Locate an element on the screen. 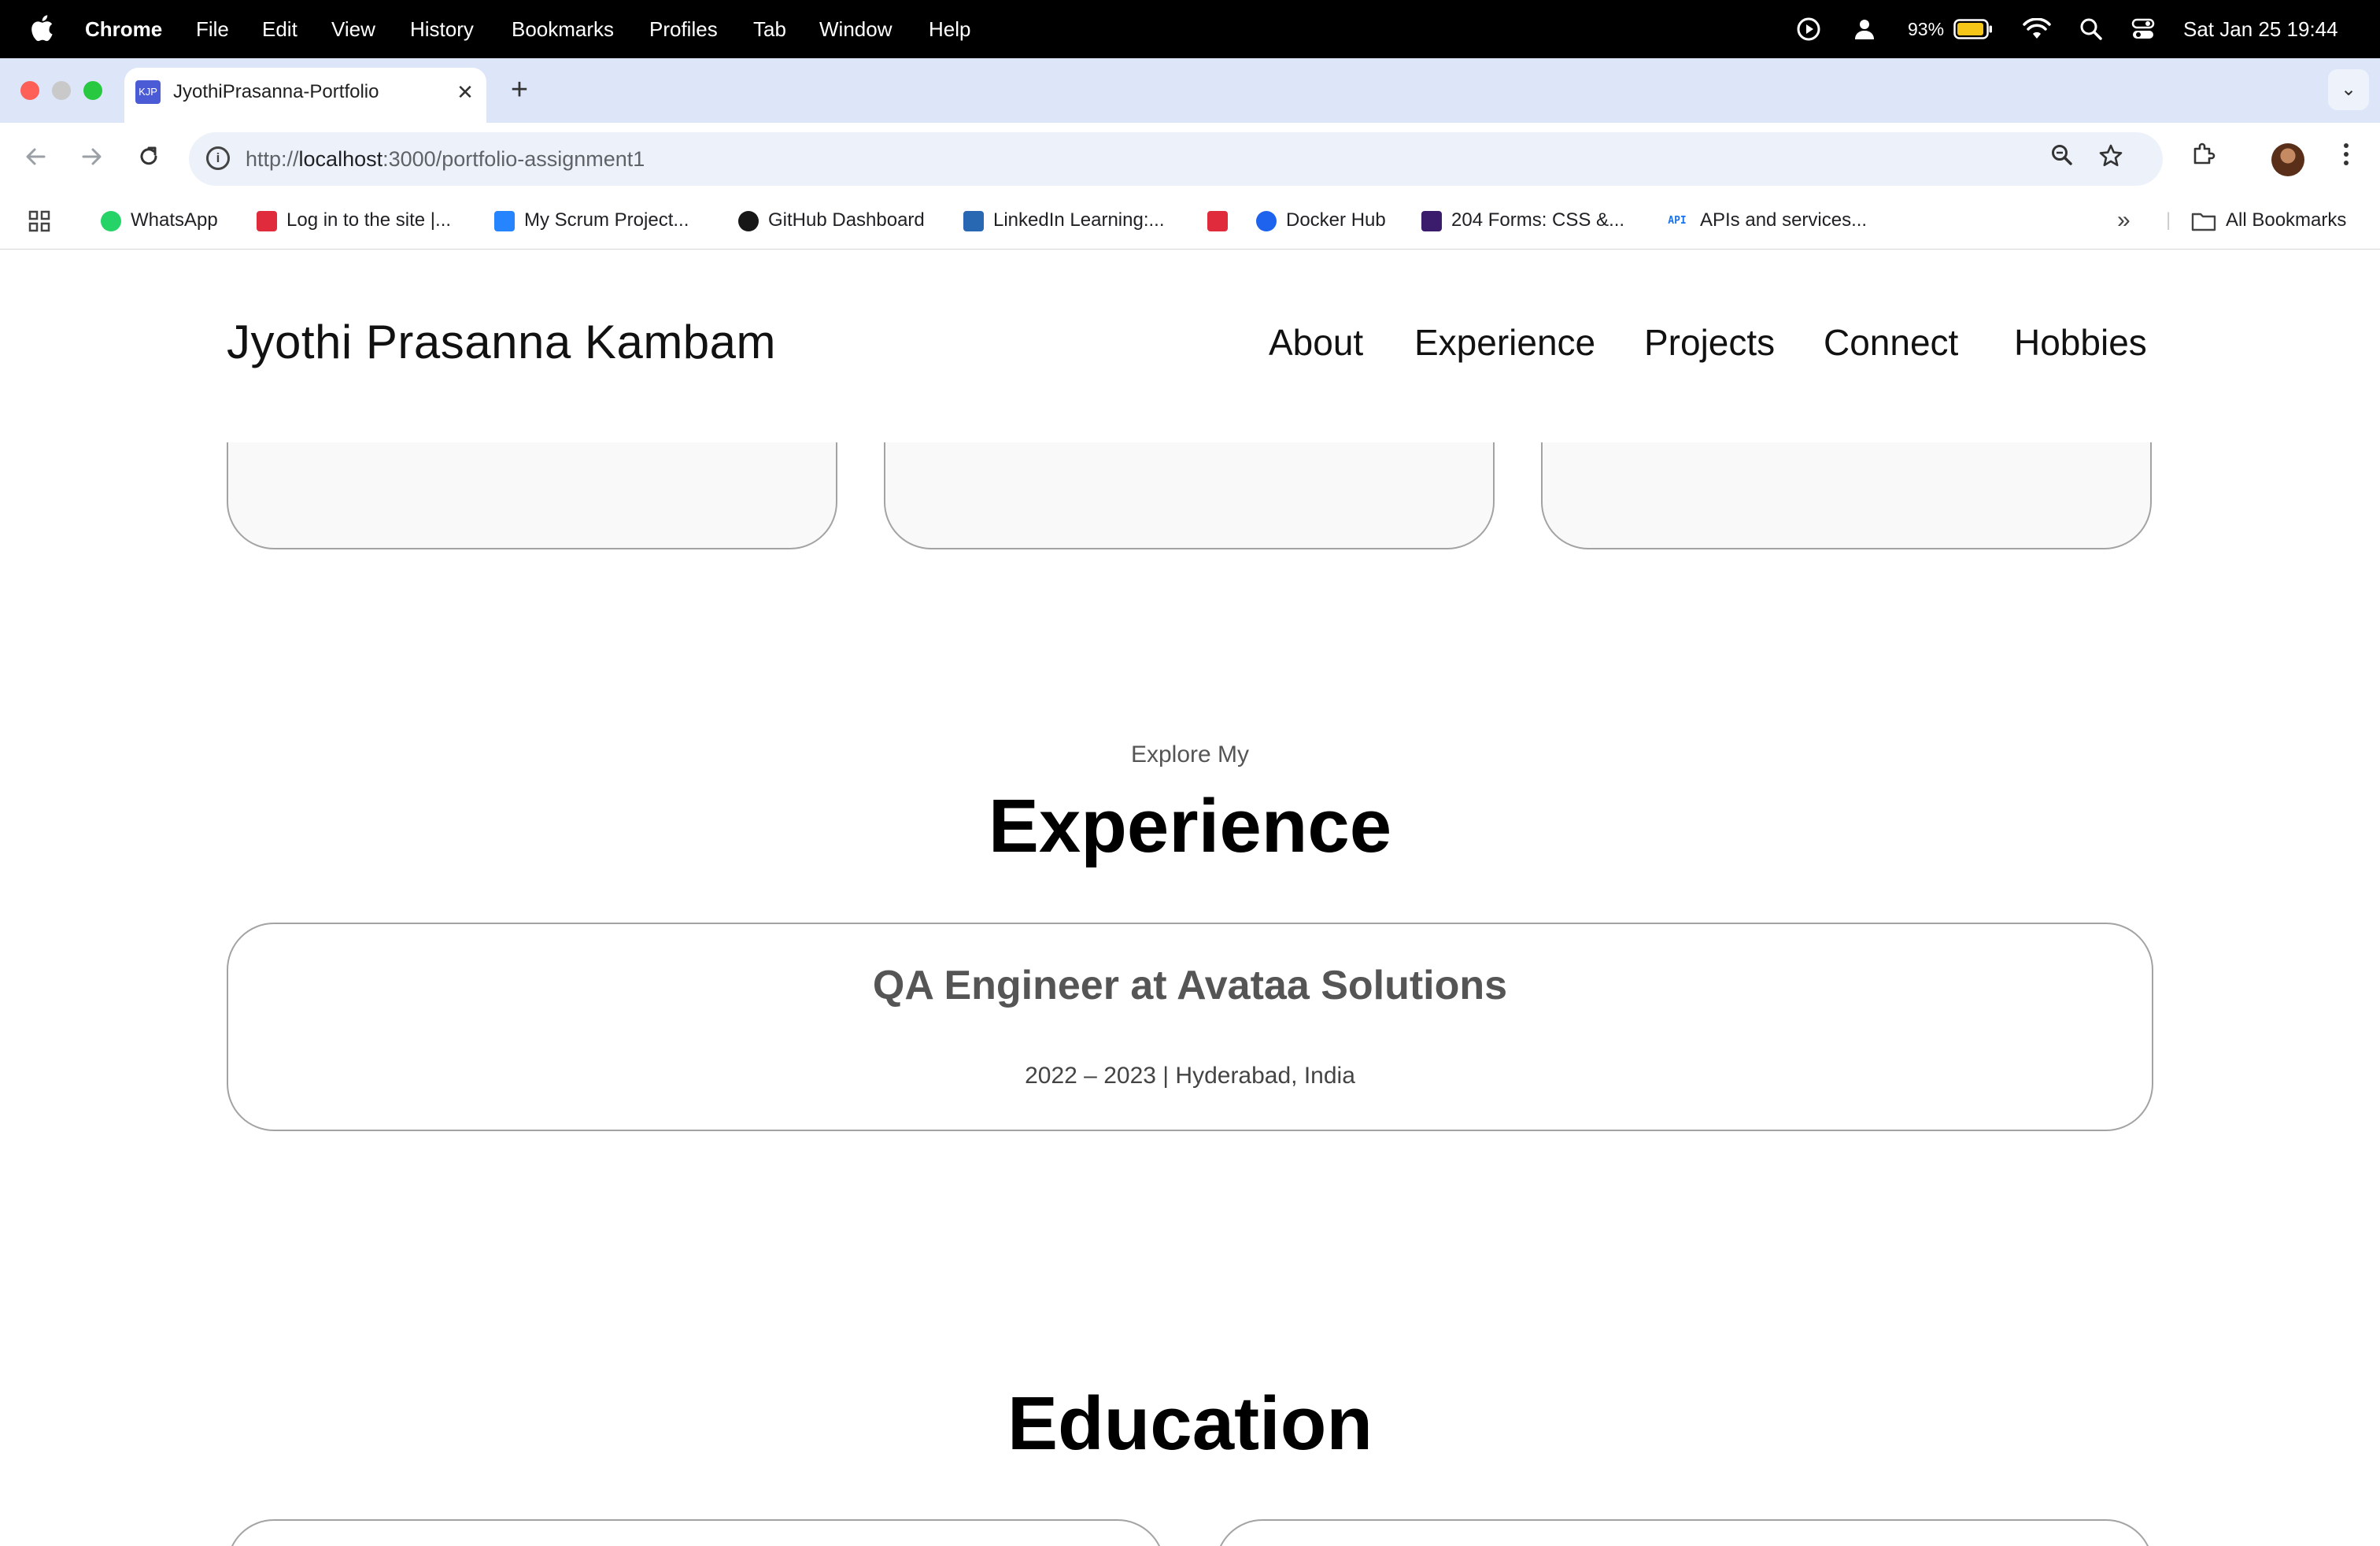  control-center-icon is located at coordinates (2143, 29).